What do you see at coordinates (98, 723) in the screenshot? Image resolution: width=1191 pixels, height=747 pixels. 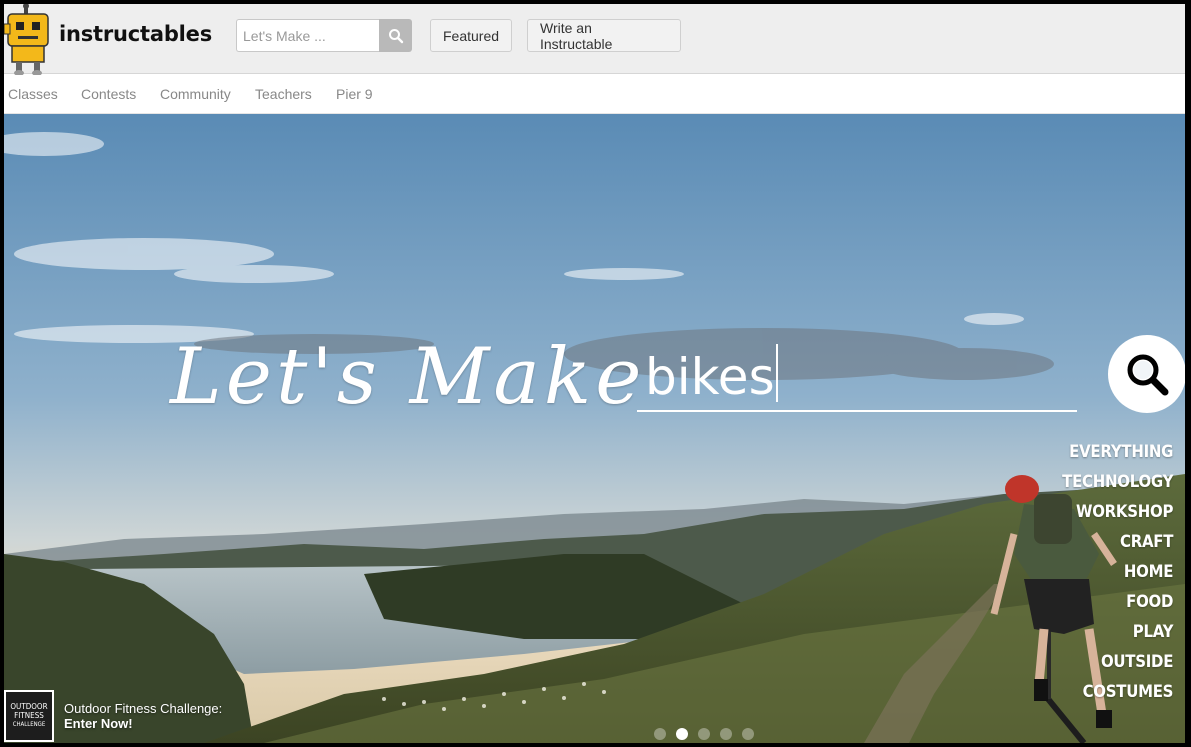 I see `contest-cta: Enter Now!` at bounding box center [98, 723].